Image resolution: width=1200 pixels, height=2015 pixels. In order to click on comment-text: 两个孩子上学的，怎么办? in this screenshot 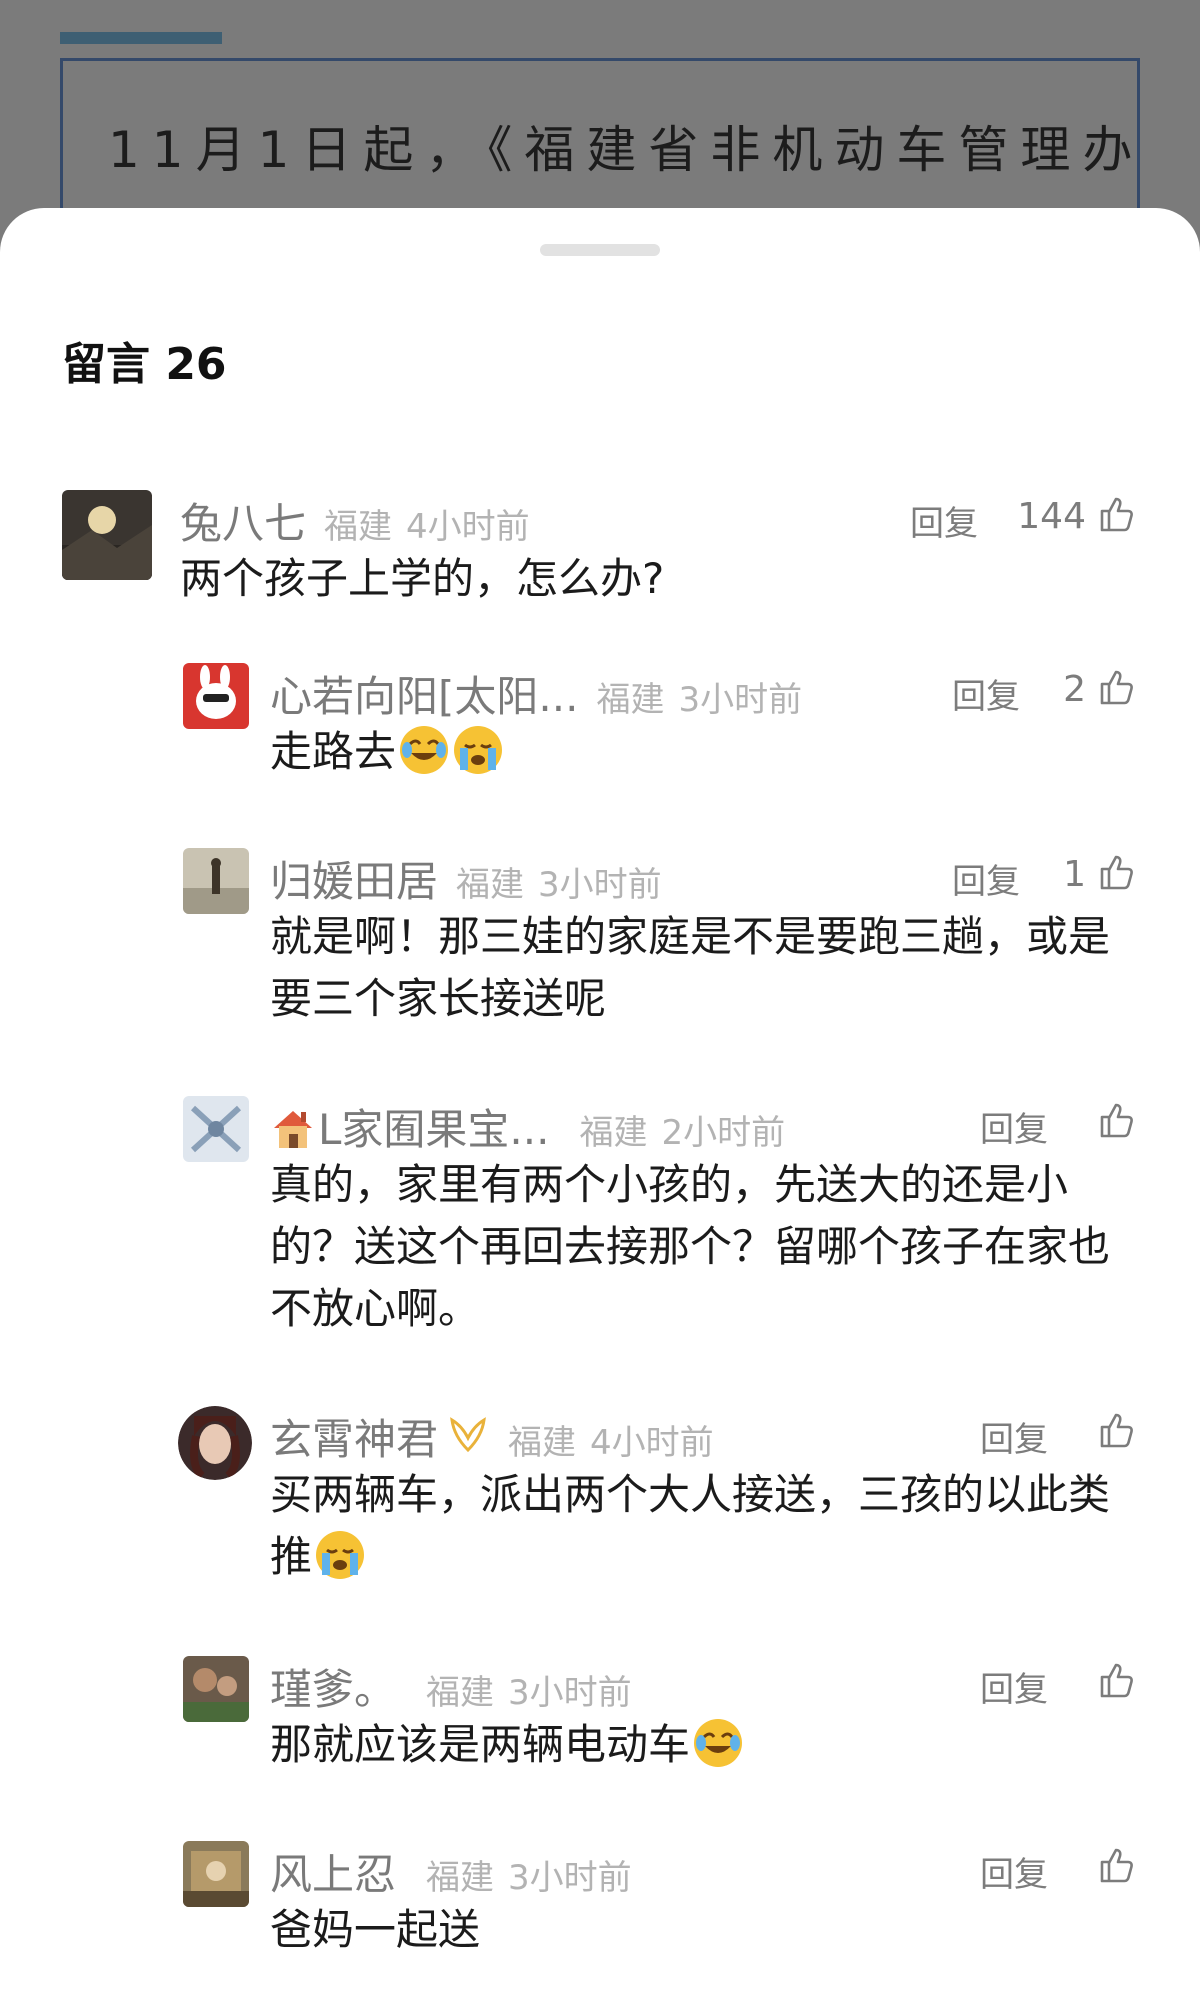, I will do `click(422, 578)`.